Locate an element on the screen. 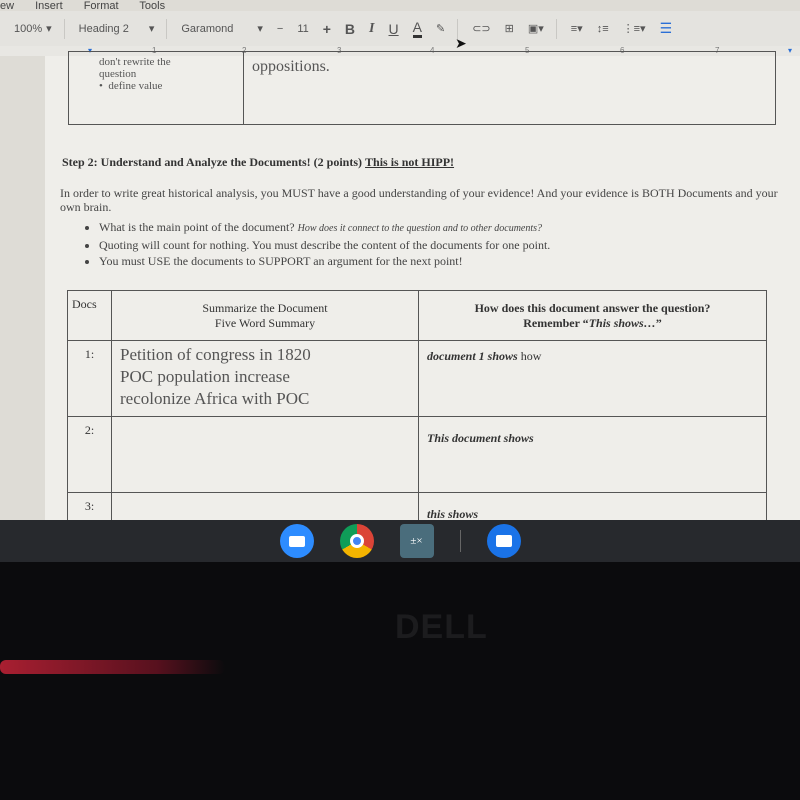 The width and height of the screenshot is (800, 800). answer-cell: document 1 shows how is located at coordinates (592, 378).